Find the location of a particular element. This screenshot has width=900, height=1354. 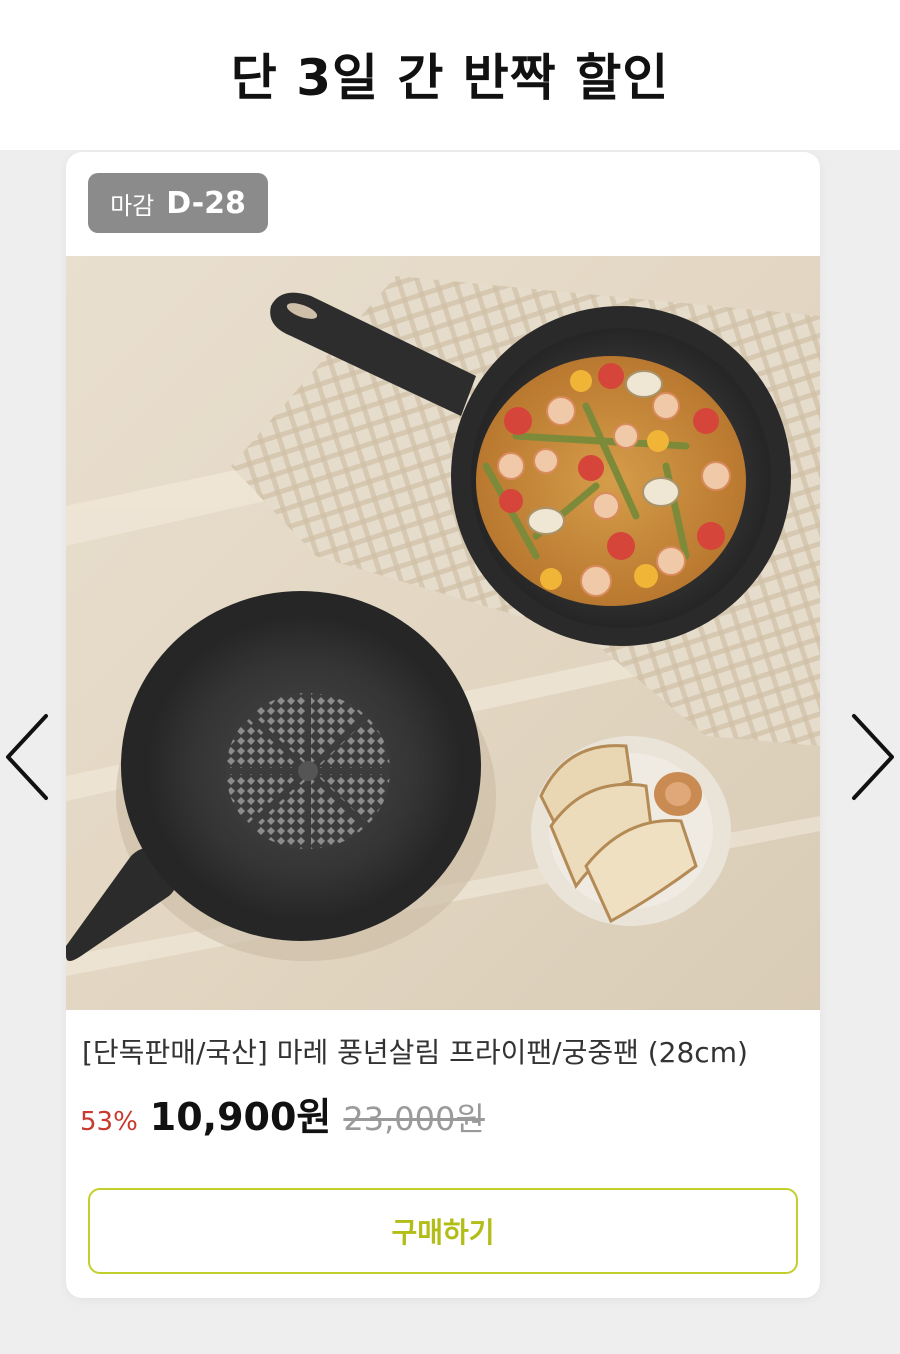

original-price: 23,000원 is located at coordinates (414, 1119).